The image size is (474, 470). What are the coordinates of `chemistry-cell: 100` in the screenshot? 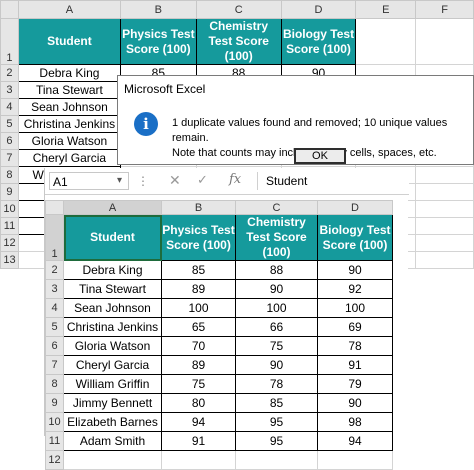 It's located at (276, 308).